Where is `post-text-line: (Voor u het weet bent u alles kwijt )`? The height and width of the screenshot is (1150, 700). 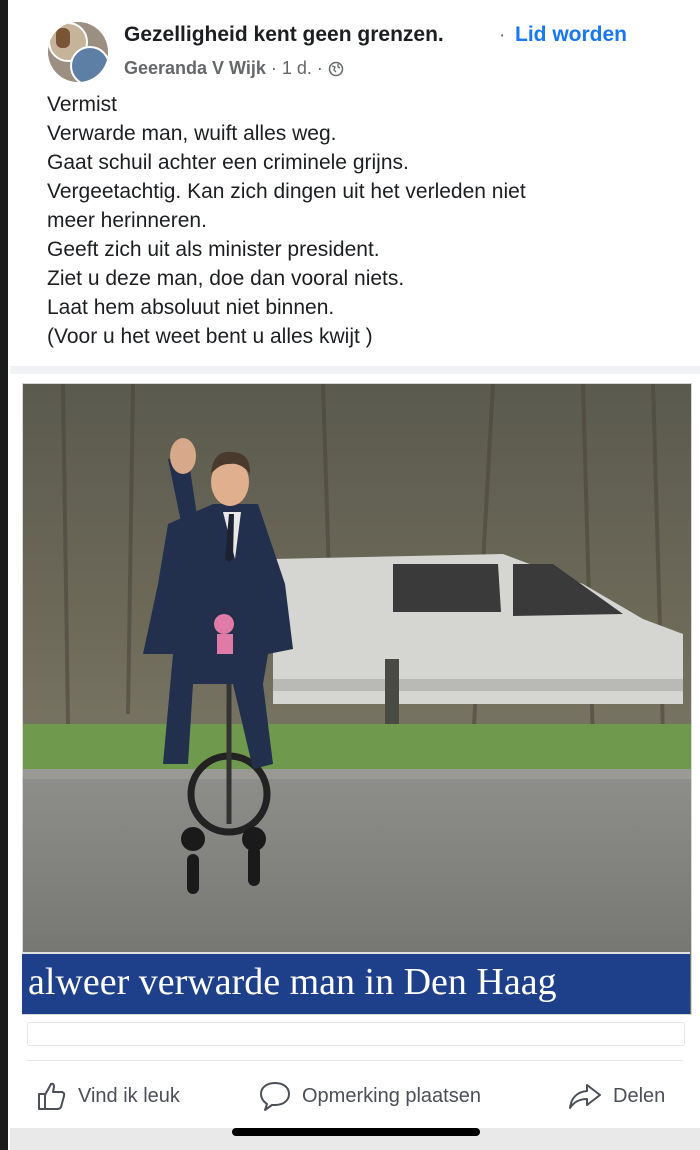
post-text-line: (Voor u het weet bent u alles kwijt ) is located at coordinates (210, 336).